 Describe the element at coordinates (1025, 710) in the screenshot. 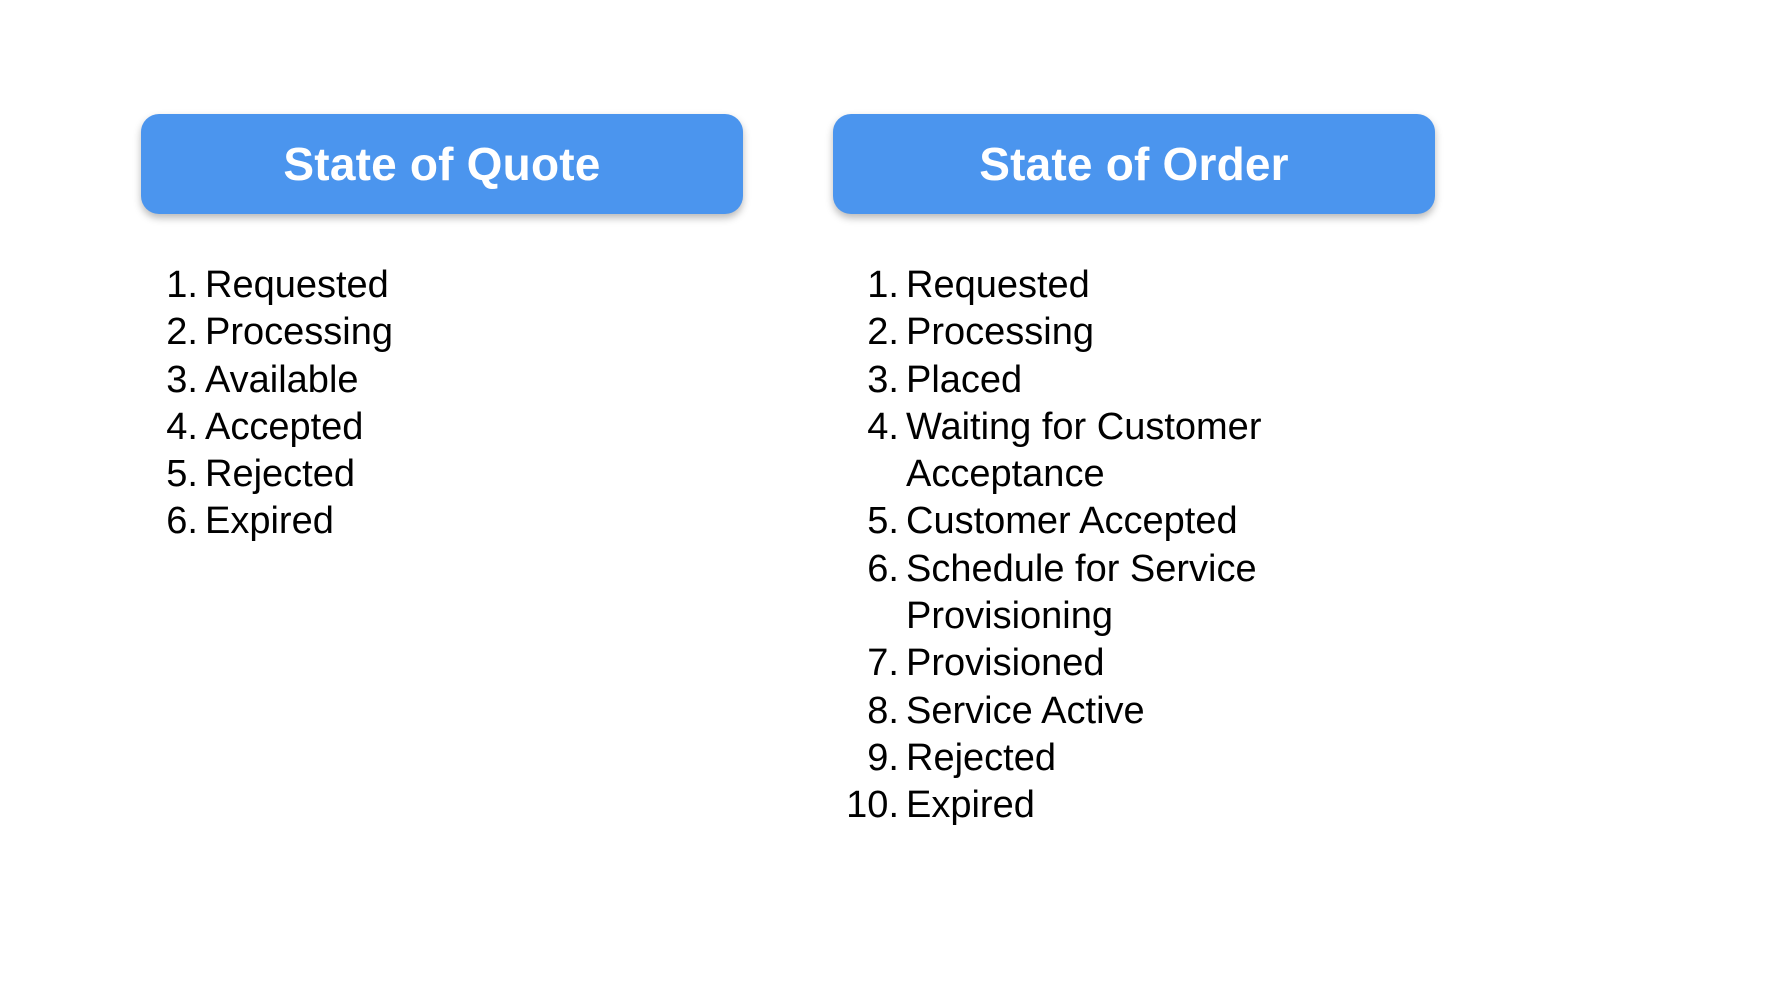

I see `item-label: Service Active` at that location.